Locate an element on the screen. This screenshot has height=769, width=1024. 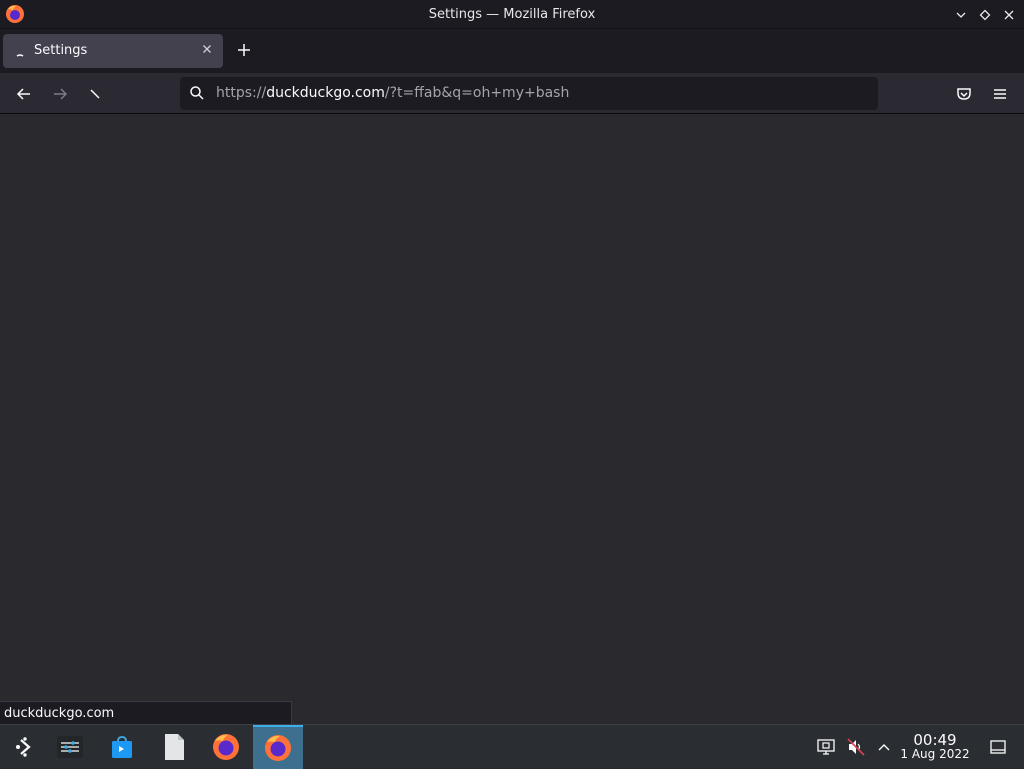
pocket-icon is located at coordinates (964, 94).